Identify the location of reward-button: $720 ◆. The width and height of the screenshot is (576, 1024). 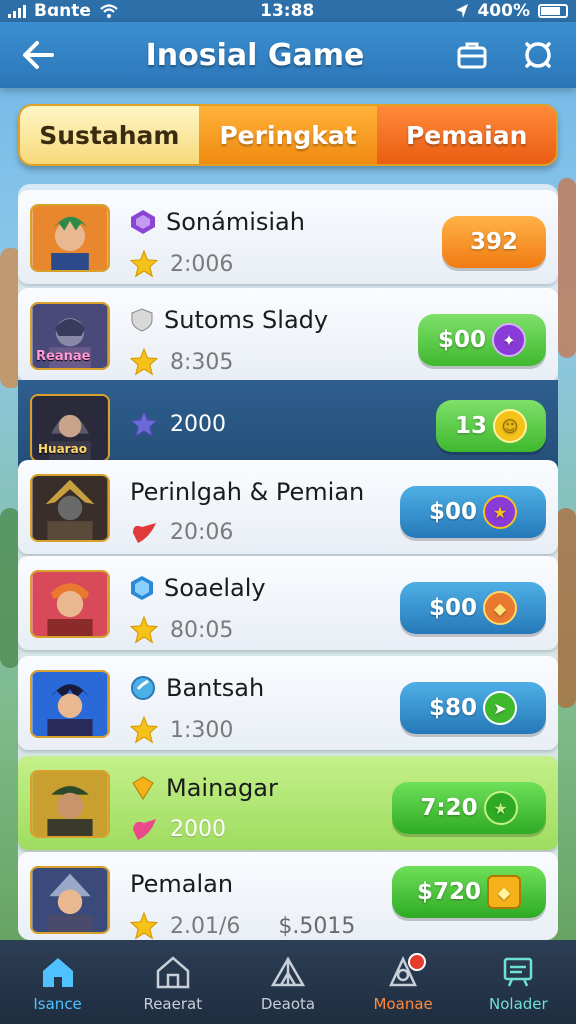
(469, 892).